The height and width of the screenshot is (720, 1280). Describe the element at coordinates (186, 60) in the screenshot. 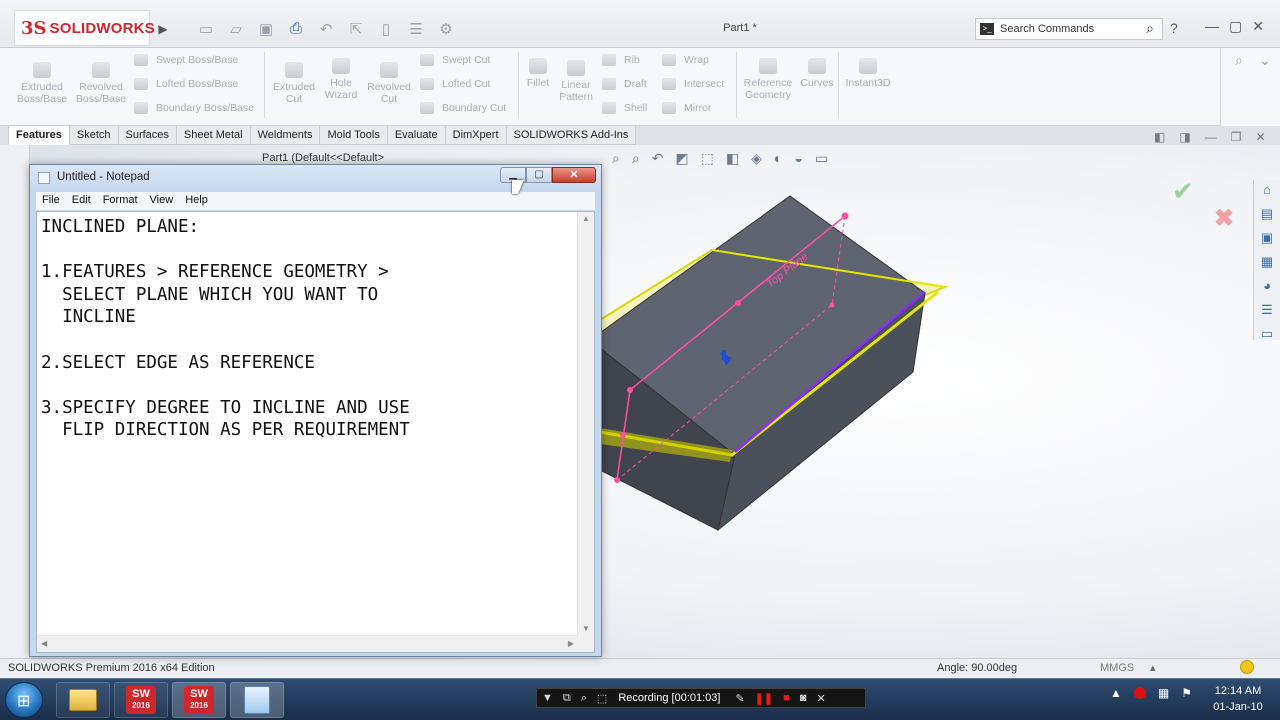

I see `swept-boss-button: Swept Boss/Base` at that location.